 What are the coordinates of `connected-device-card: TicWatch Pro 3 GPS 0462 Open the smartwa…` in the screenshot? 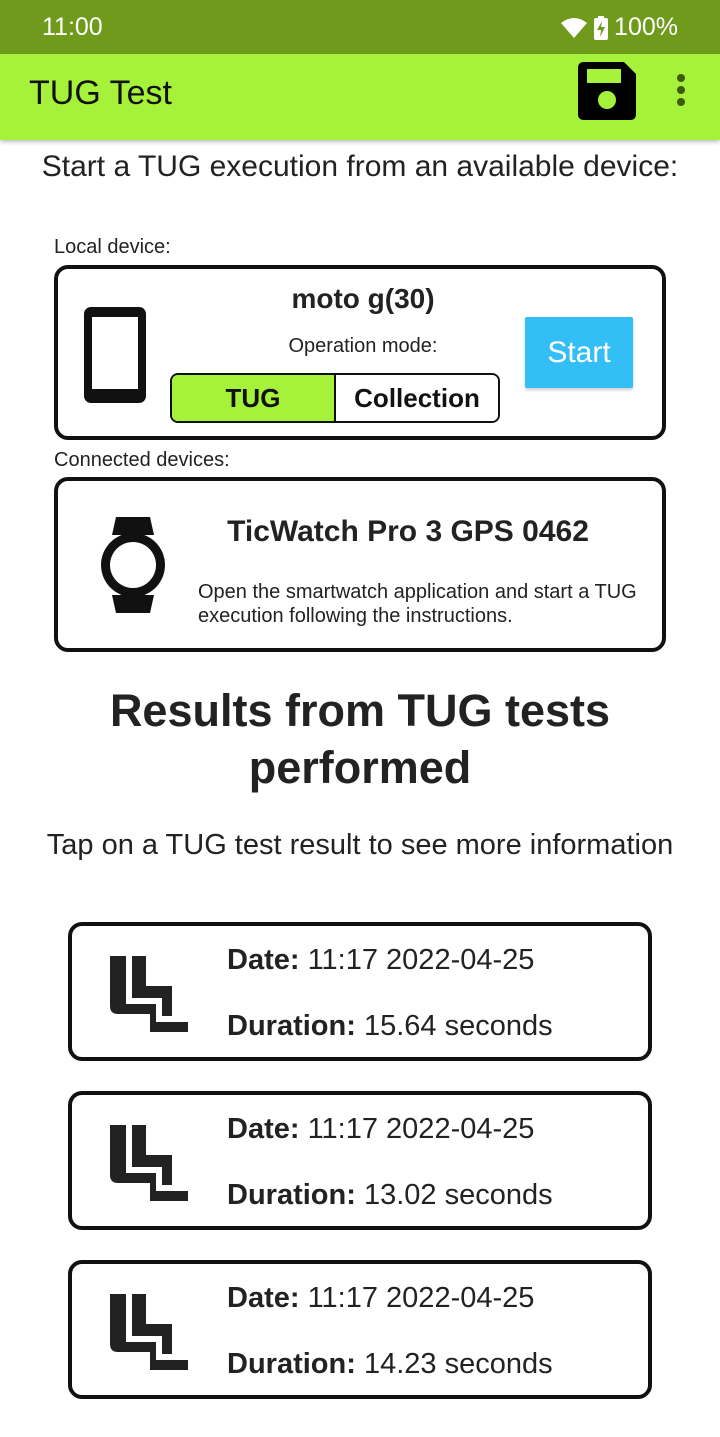 It's located at (360, 564).